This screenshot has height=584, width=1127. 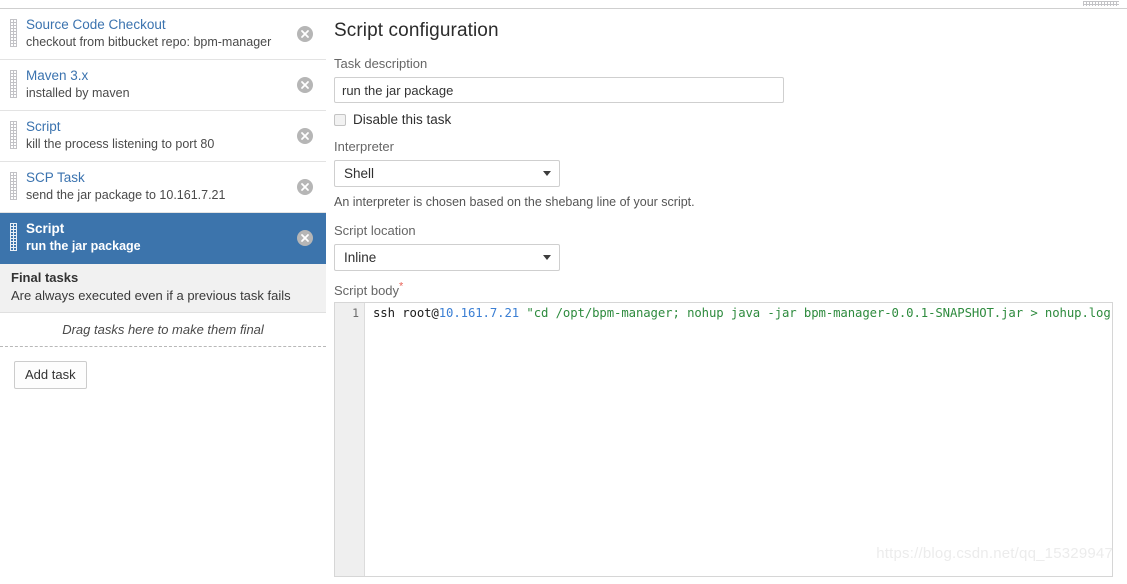 I want to click on add-task-container: Add task, so click(x=163, y=368).